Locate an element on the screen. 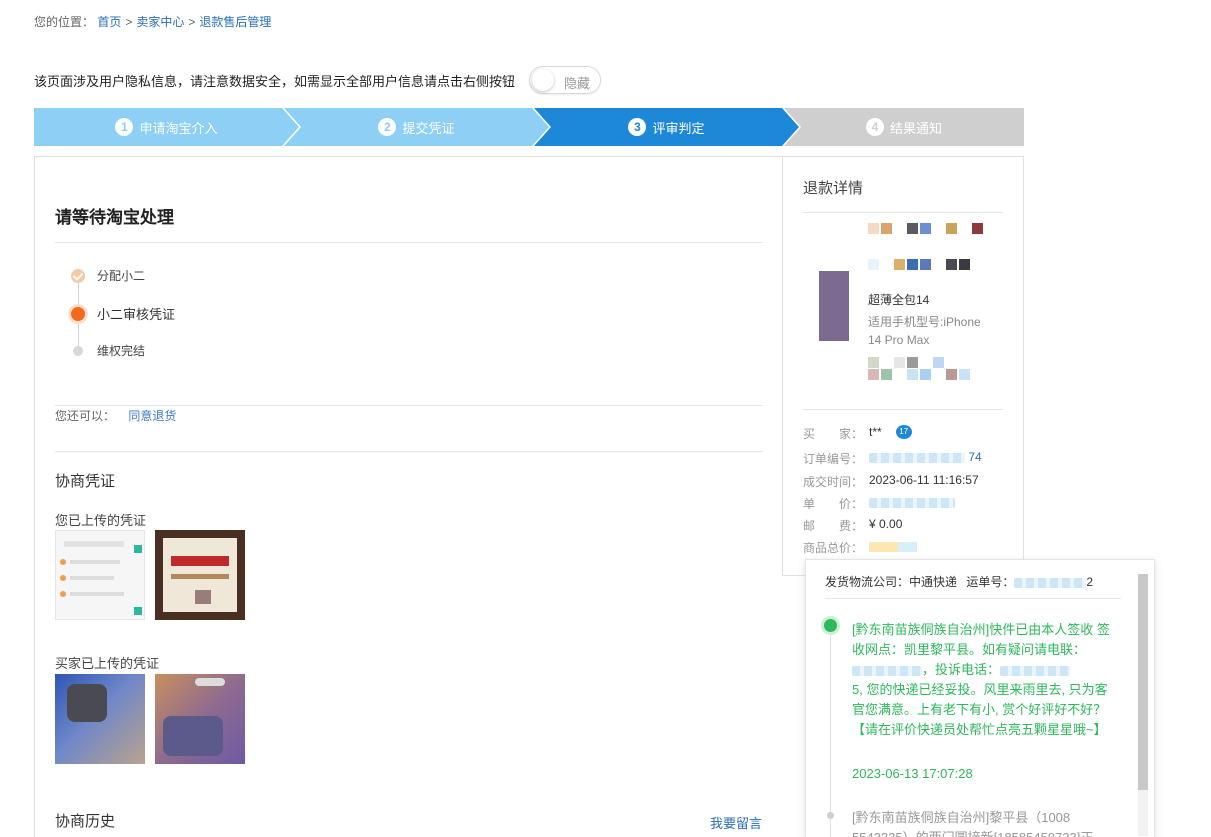  timeline-item-review: 小二审核凭证 is located at coordinates (123, 313).